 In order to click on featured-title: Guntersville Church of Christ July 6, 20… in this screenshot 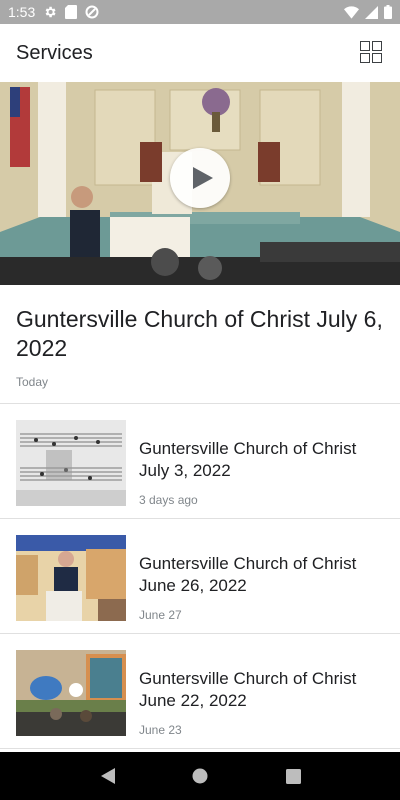, I will do `click(199, 333)`.